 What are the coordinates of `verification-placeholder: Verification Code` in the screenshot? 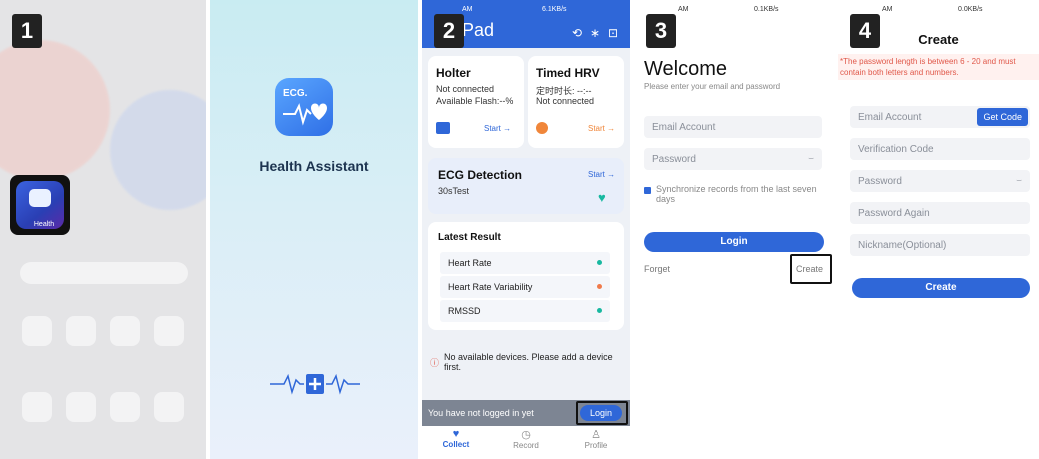 It's located at (896, 149).